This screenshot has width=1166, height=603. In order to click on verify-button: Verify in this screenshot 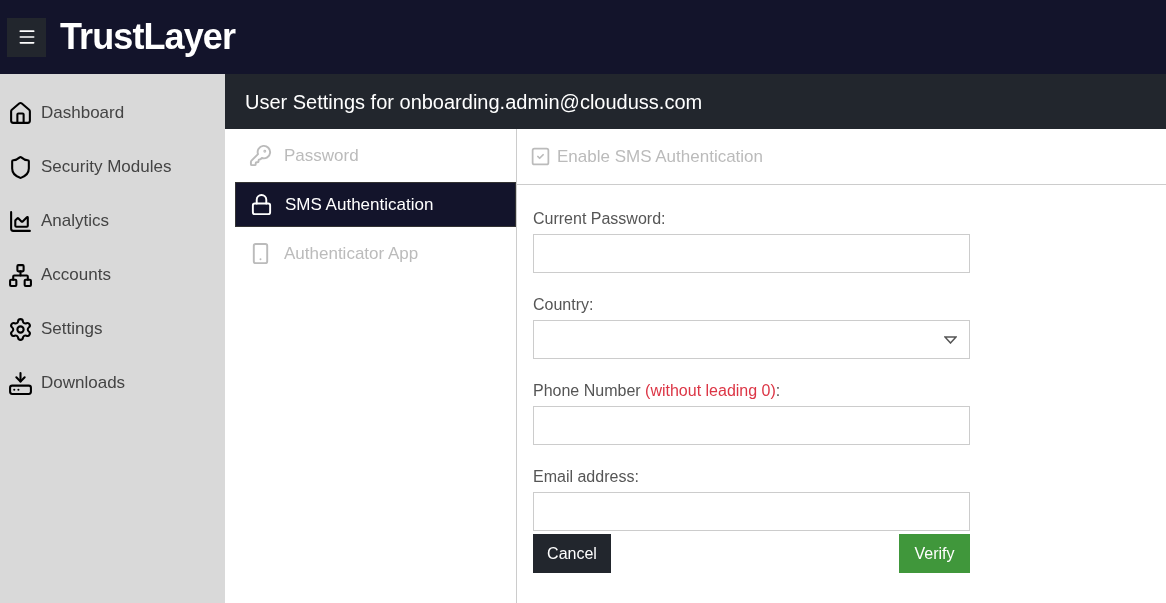, I will do `click(934, 553)`.